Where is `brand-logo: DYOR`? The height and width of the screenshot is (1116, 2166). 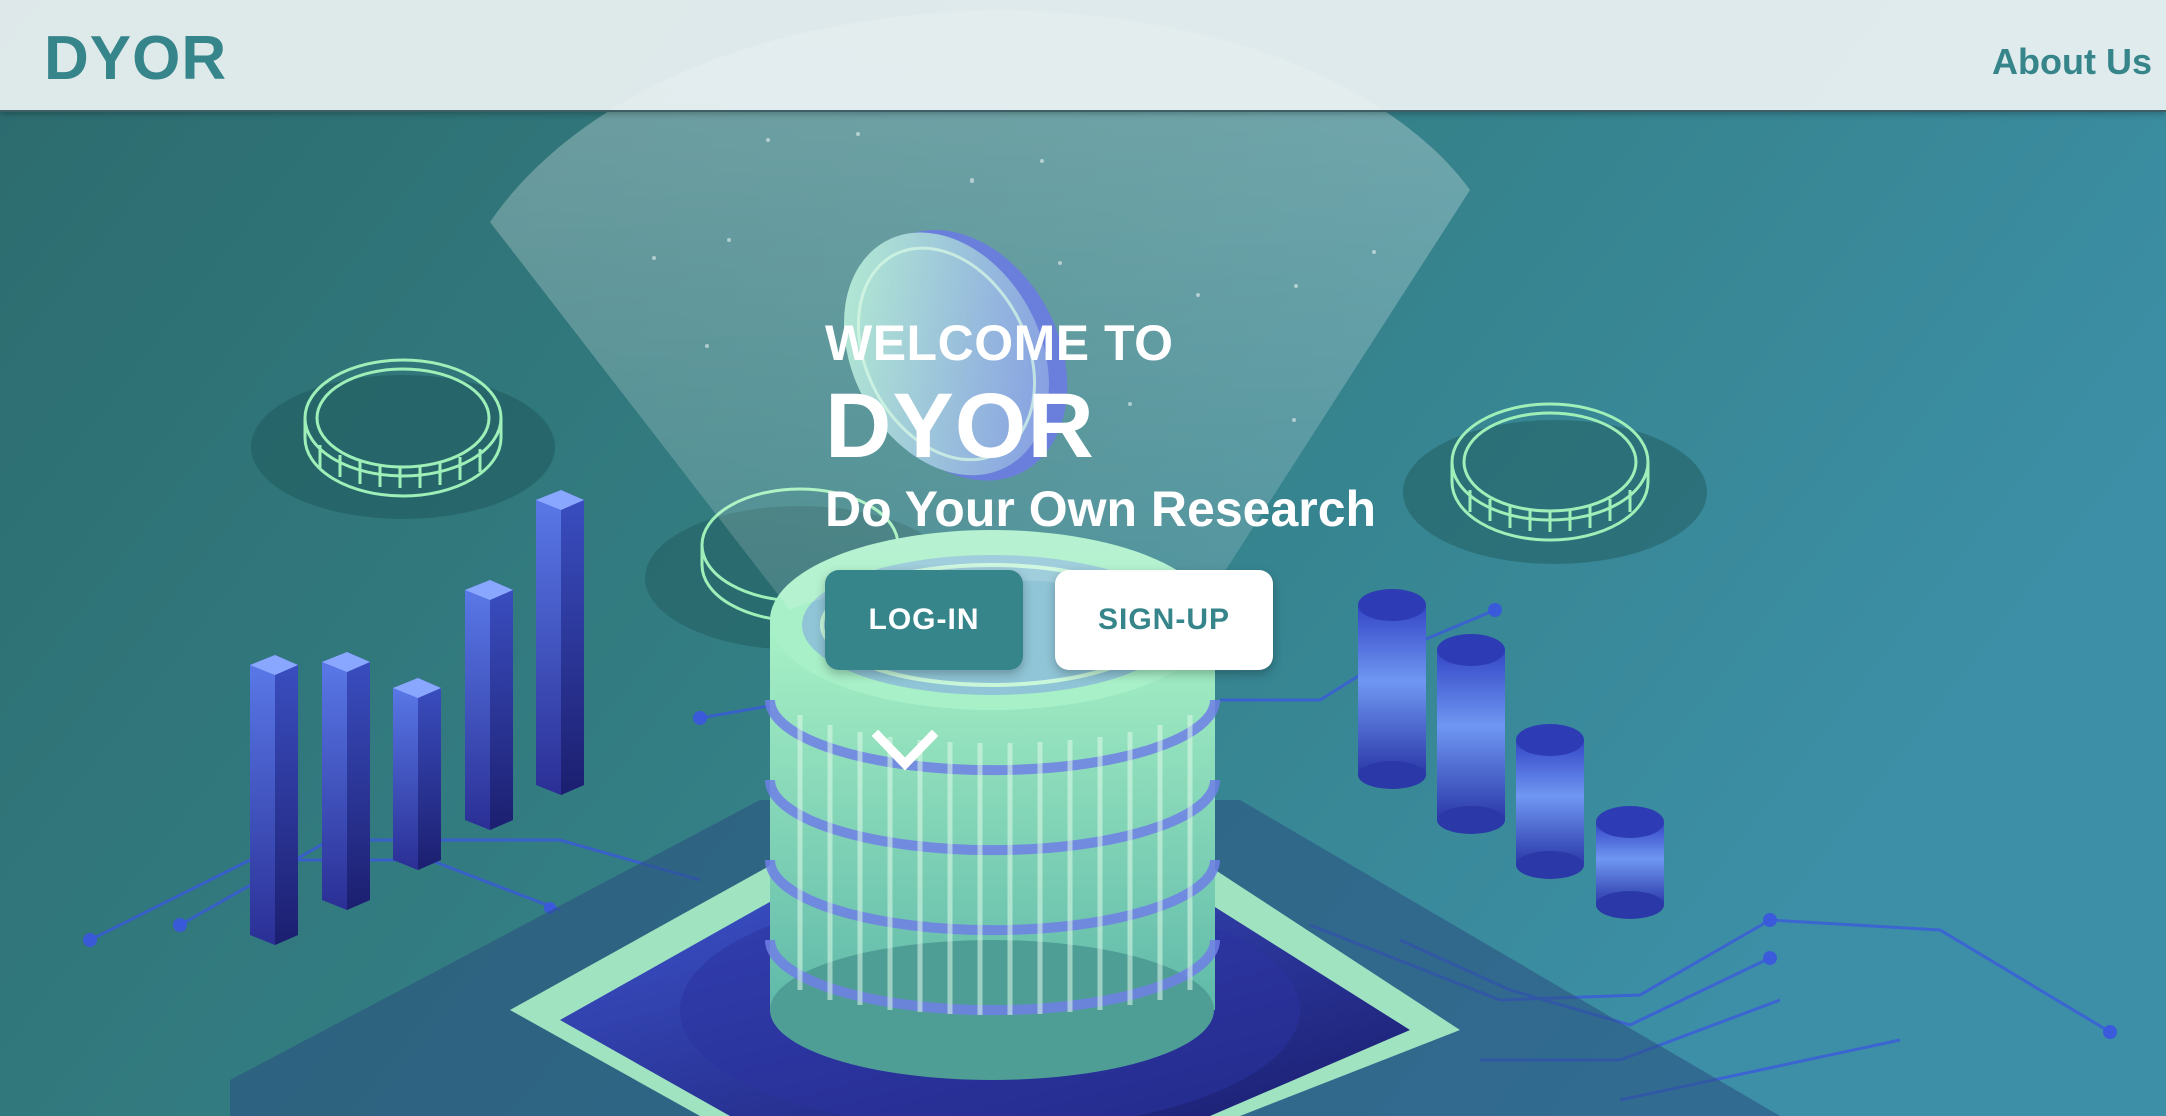
brand-logo: DYOR is located at coordinates (135, 59).